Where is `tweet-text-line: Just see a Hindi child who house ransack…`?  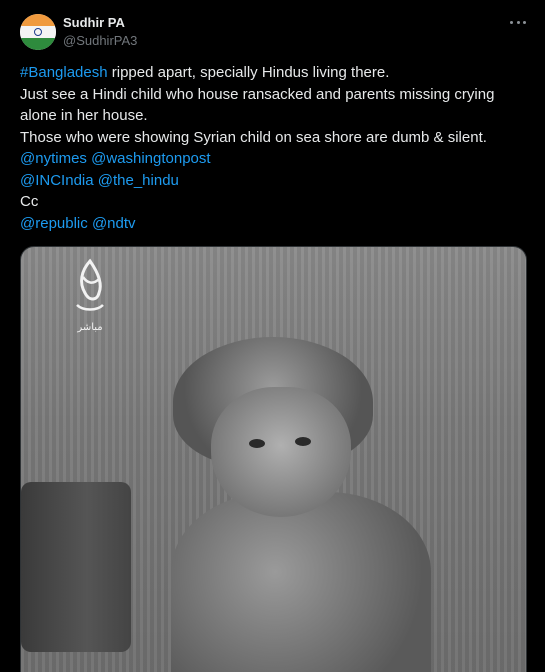 tweet-text-line: Just see a Hindi child who house ransack… is located at coordinates (257, 94).